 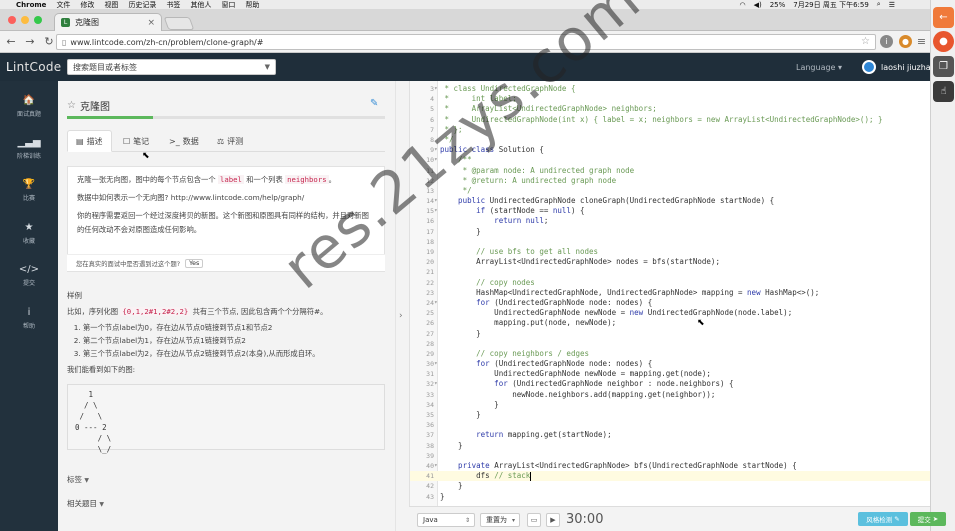 What do you see at coordinates (446, 520) in the screenshot?
I see `language-select: Java ⇕` at bounding box center [446, 520].